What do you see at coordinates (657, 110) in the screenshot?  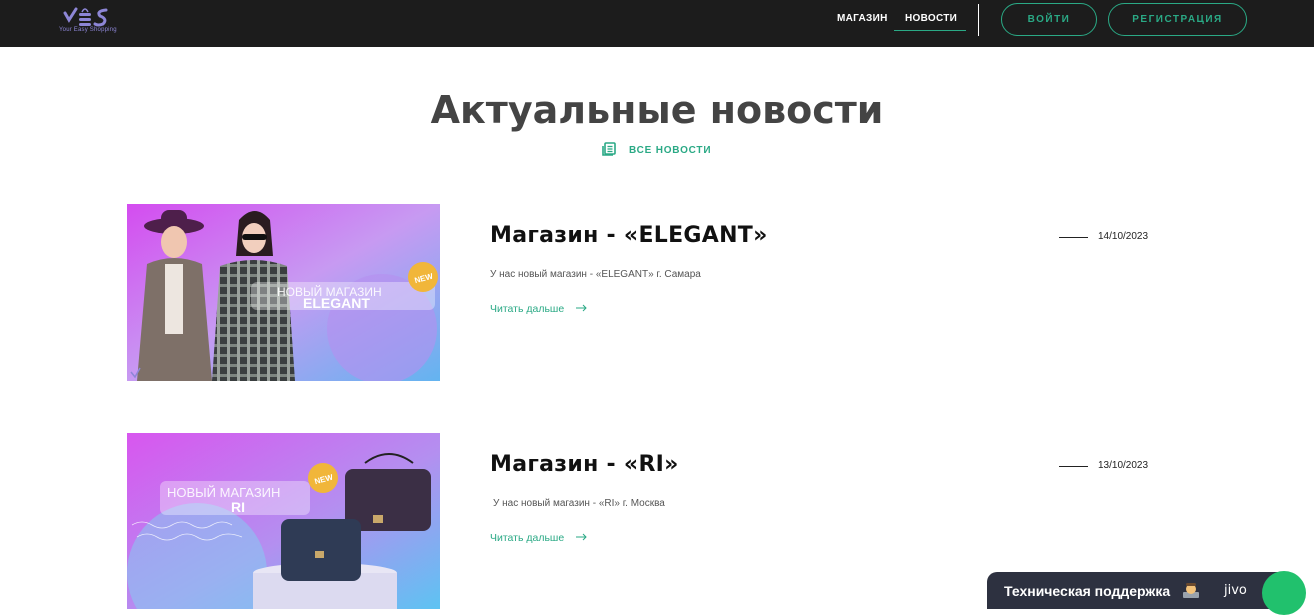 I see `page-title: Актуальные новости` at bounding box center [657, 110].